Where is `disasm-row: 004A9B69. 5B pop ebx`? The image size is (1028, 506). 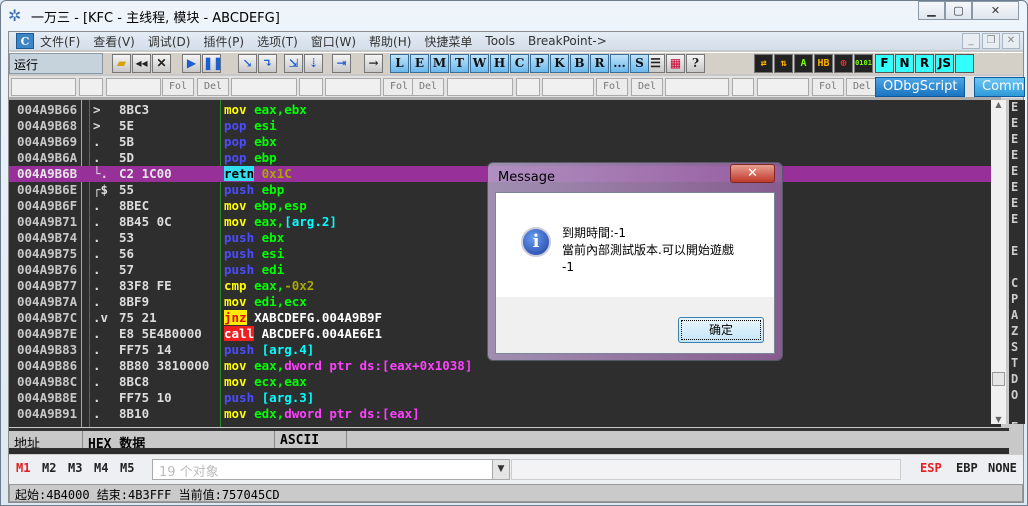 disasm-row: 004A9B69. 5B pop ebx is located at coordinates (505, 142).